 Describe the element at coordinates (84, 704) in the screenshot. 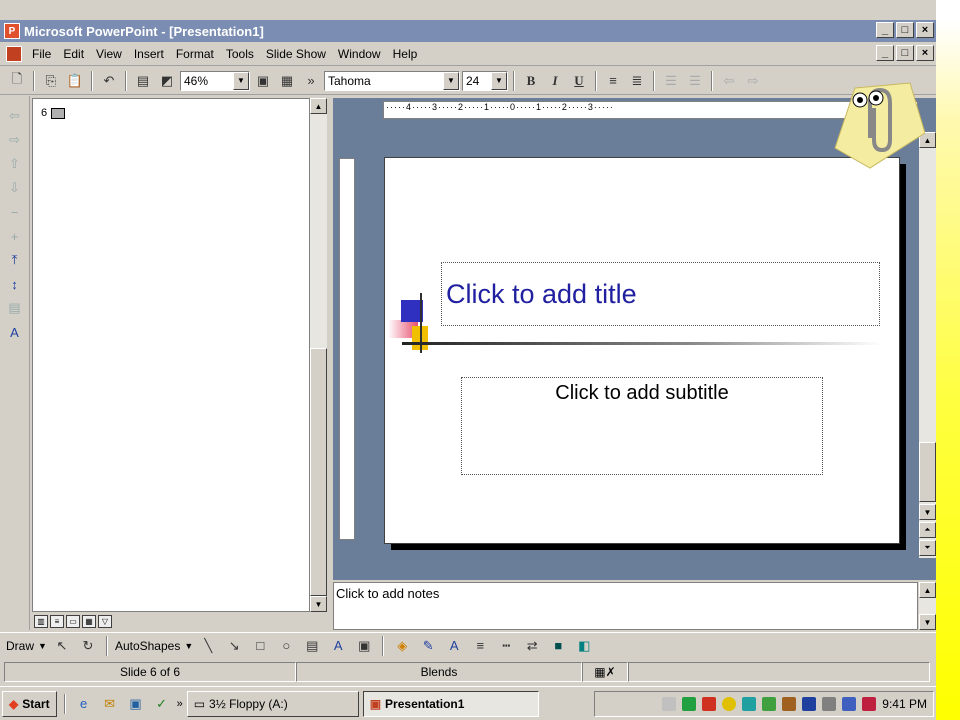

I see `internet-explorer-icon: e` at that location.